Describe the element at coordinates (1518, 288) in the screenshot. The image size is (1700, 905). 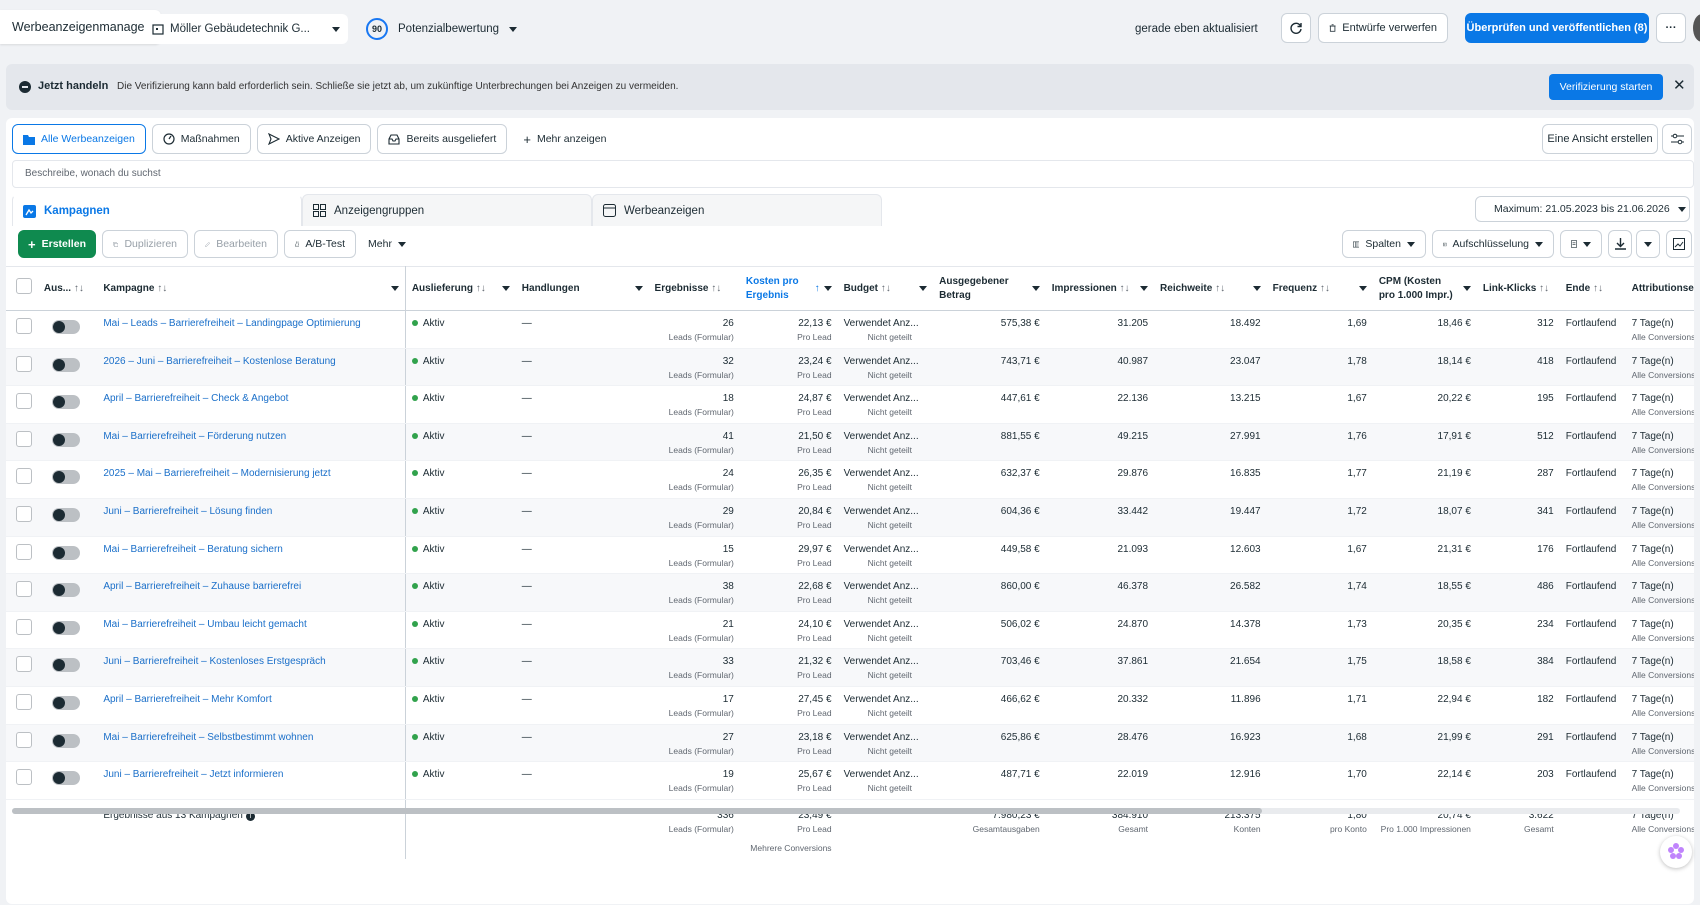
I see `col-link-clicks: Link-Klicks ↑↓` at that location.